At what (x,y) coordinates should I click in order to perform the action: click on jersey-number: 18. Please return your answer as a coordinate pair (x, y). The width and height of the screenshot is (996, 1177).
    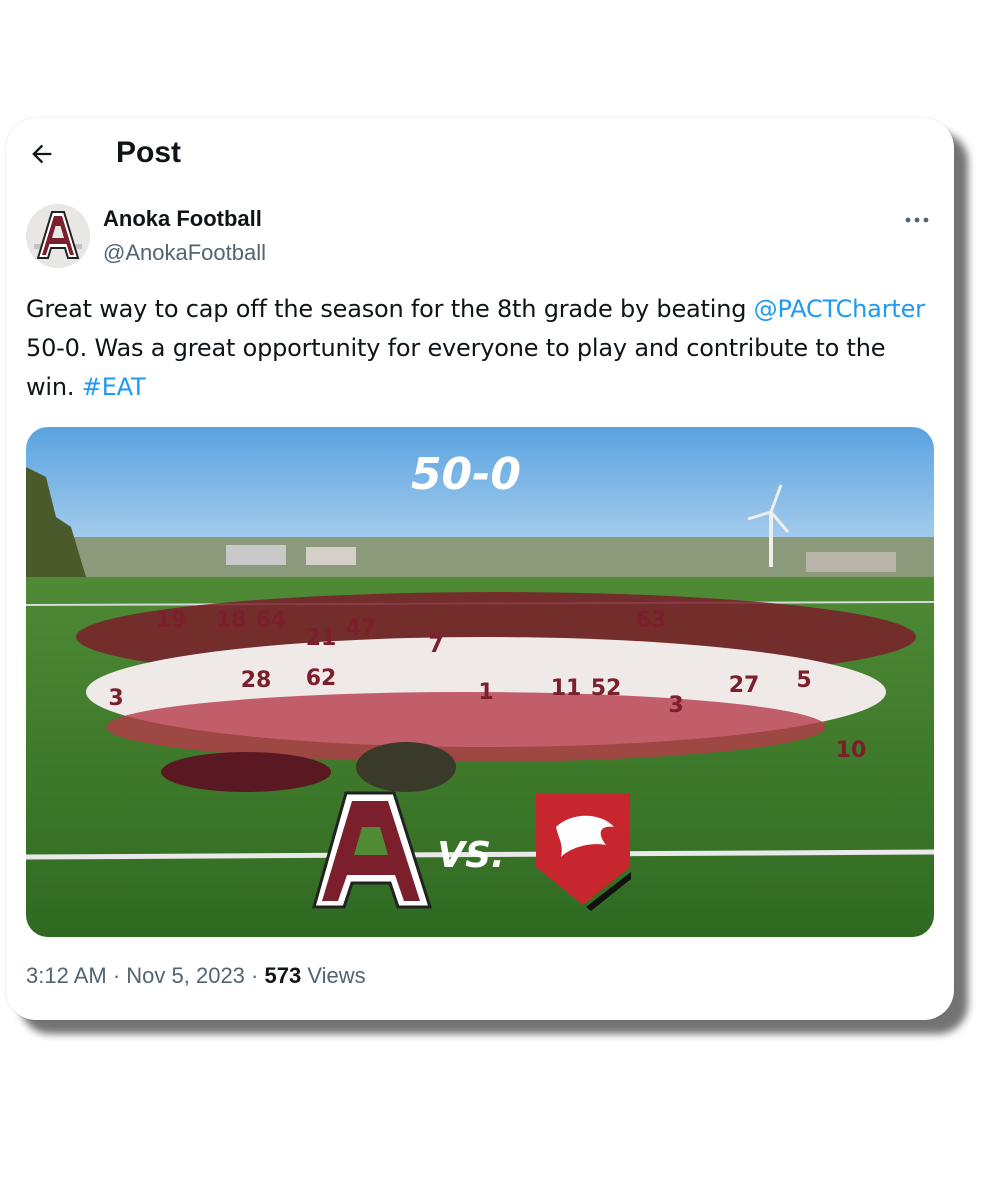
    Looking at the image, I should click on (231, 620).